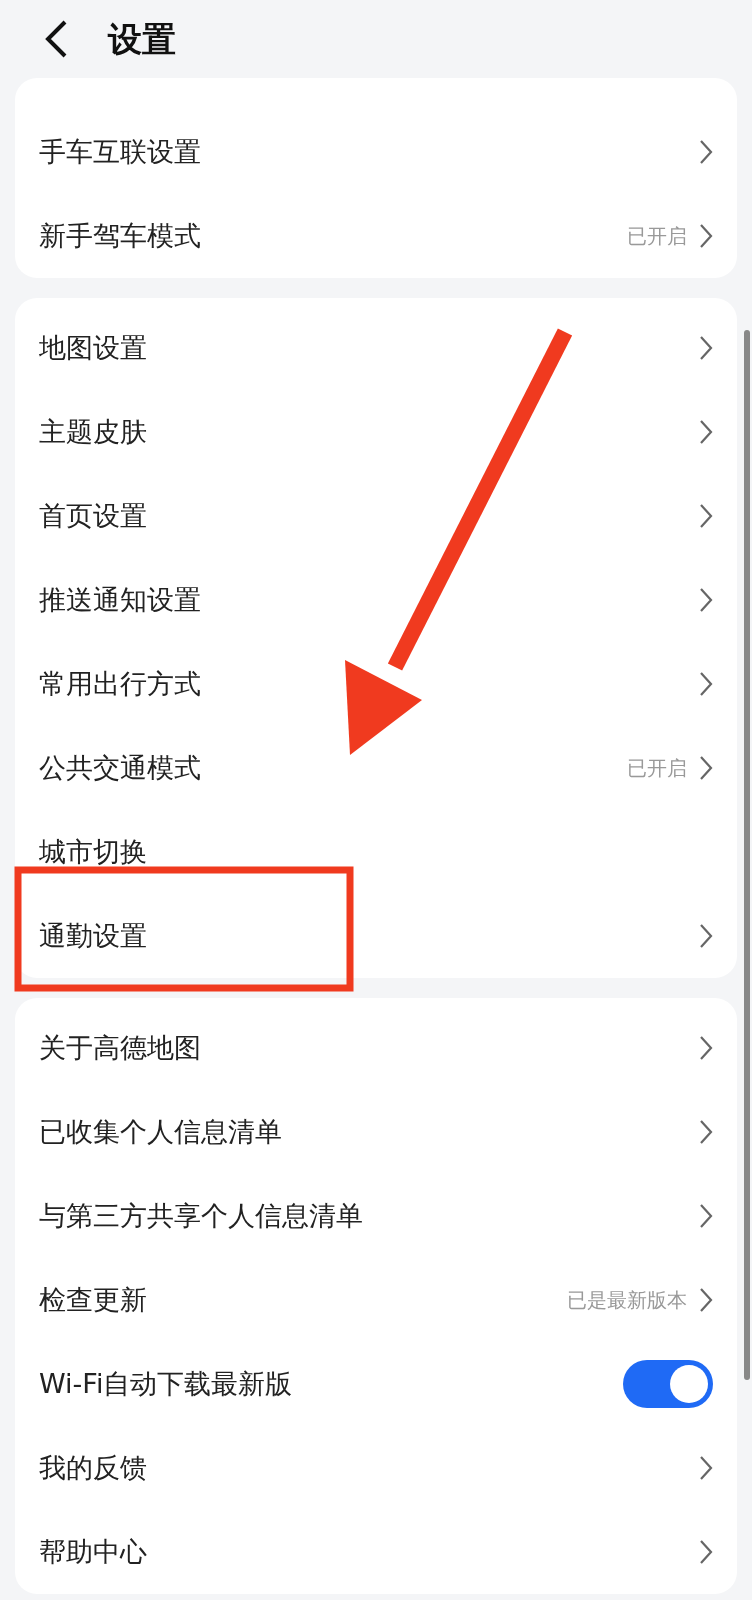 The height and width of the screenshot is (1600, 752). What do you see at coordinates (56, 39) in the screenshot?
I see `back-icon` at bounding box center [56, 39].